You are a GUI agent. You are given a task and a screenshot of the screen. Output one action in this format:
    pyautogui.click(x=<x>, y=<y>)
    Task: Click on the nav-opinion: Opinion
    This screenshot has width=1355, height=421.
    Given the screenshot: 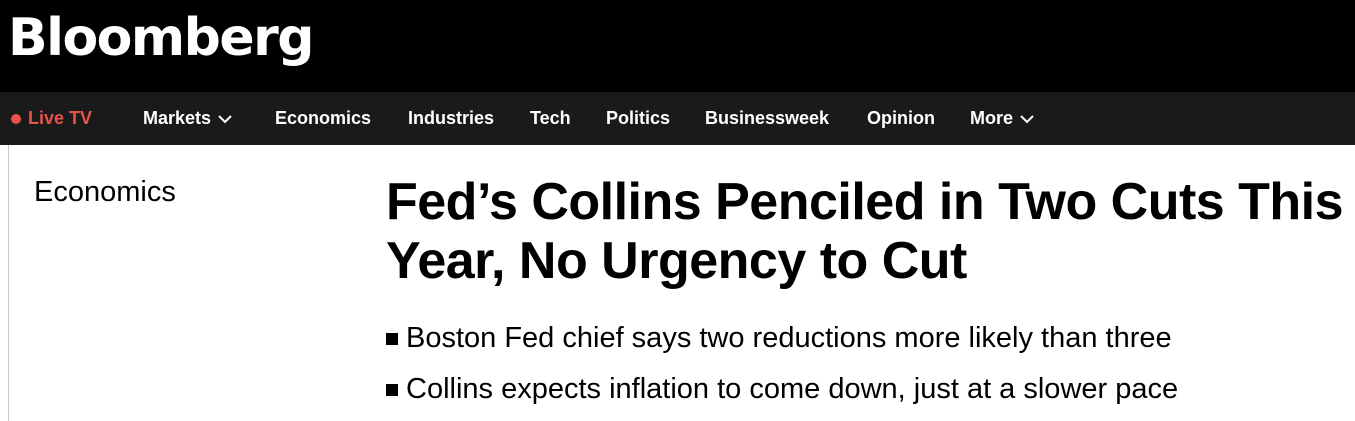 What is the action you would take?
    pyautogui.click(x=901, y=118)
    